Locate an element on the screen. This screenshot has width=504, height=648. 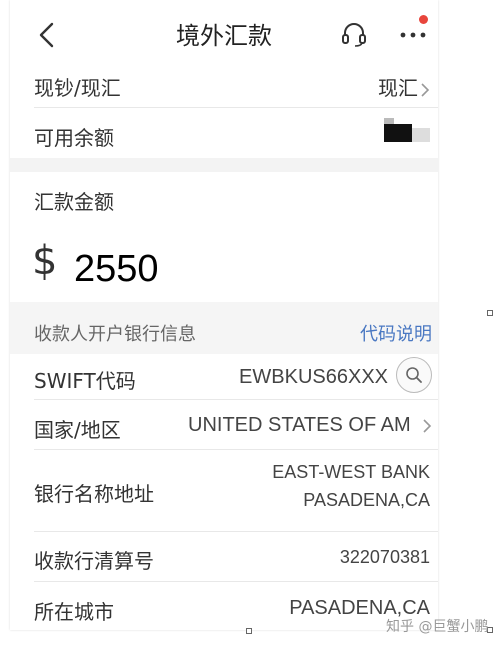
cash-type-value-text: 现汇 is located at coordinates (398, 89).